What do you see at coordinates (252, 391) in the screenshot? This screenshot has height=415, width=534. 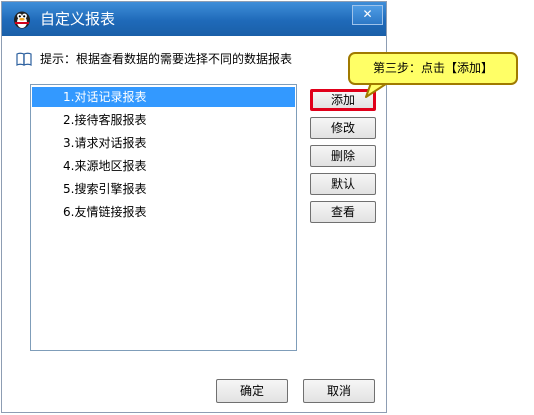 I see `ok-button: 确定` at bounding box center [252, 391].